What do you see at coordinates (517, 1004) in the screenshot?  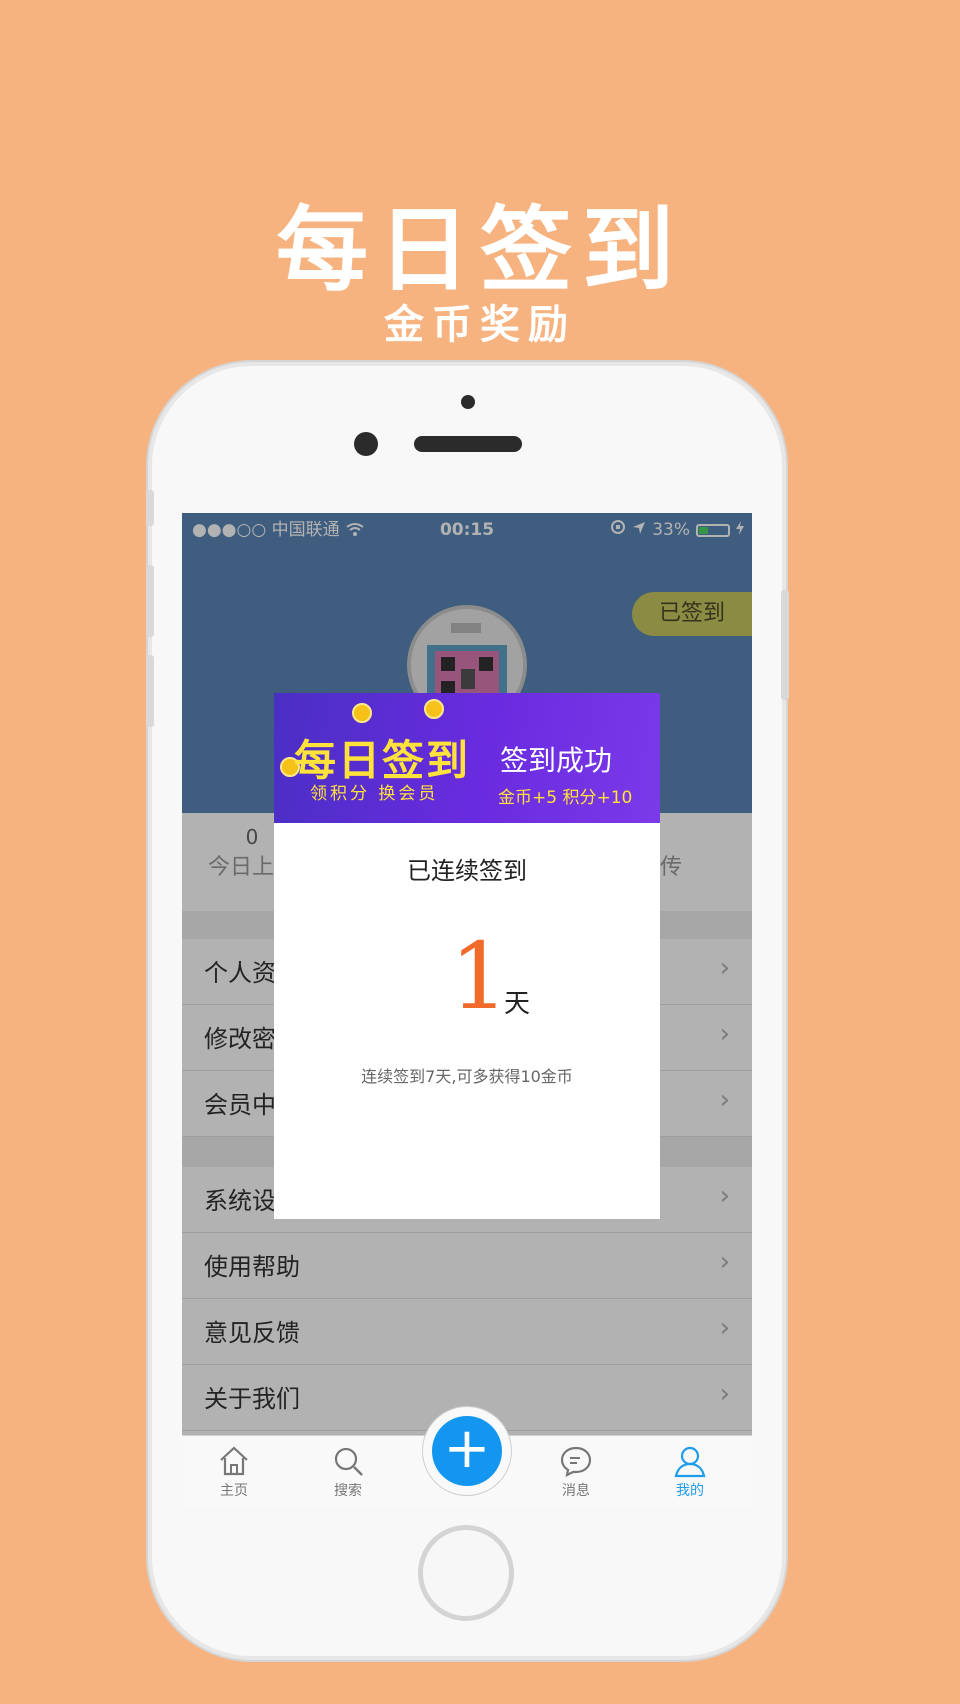 I see `streak-unit: 天` at bounding box center [517, 1004].